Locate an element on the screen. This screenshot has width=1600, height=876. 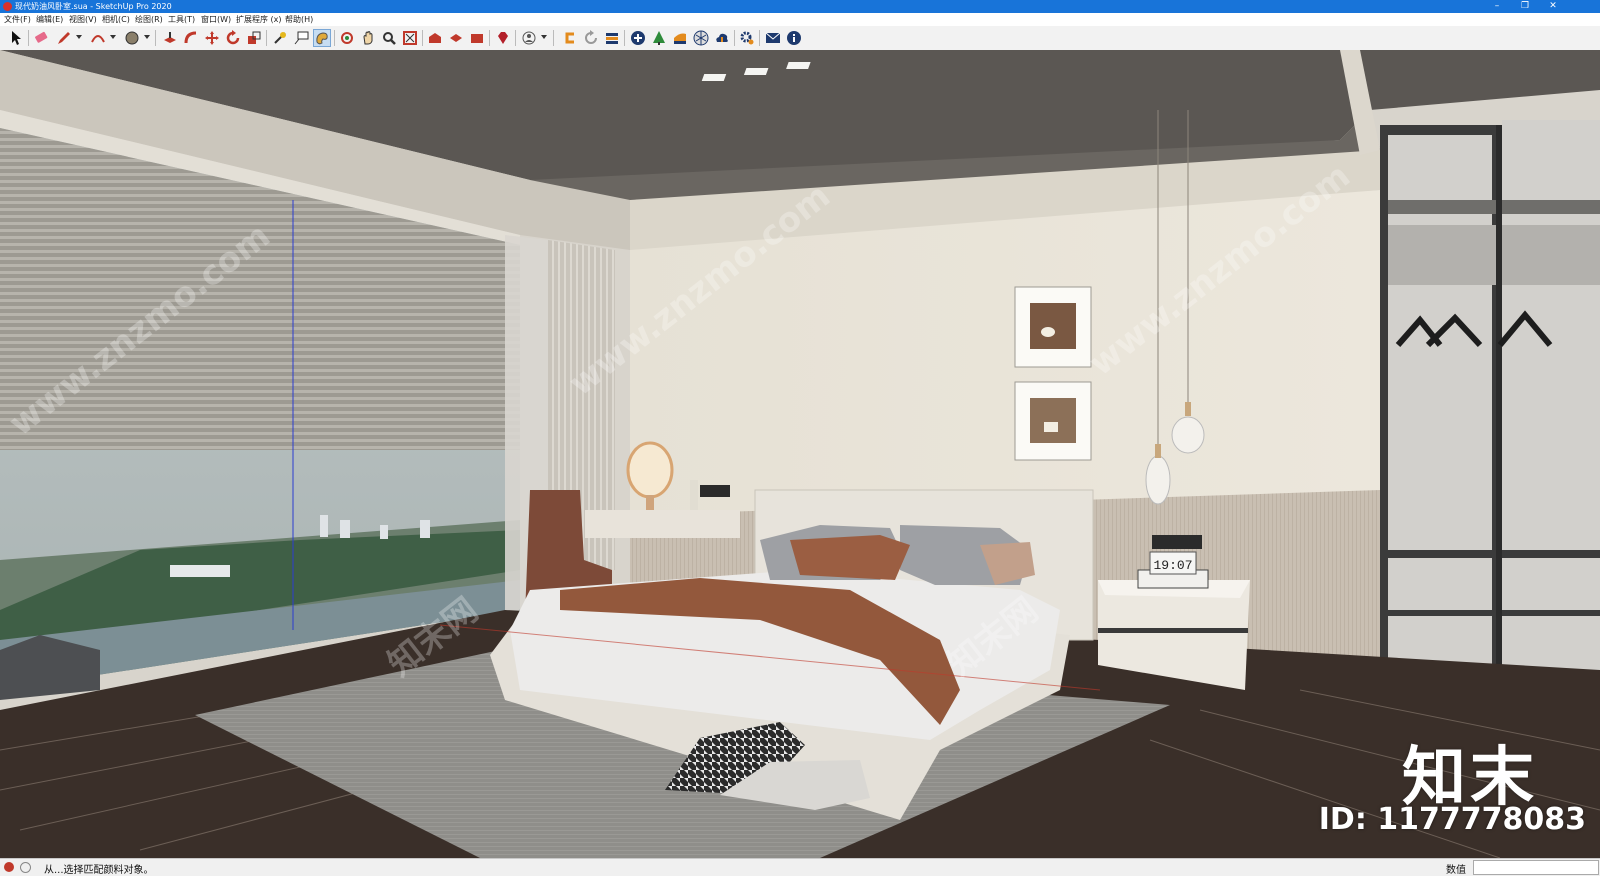
zoom-extents-icon is located at coordinates (410, 38).